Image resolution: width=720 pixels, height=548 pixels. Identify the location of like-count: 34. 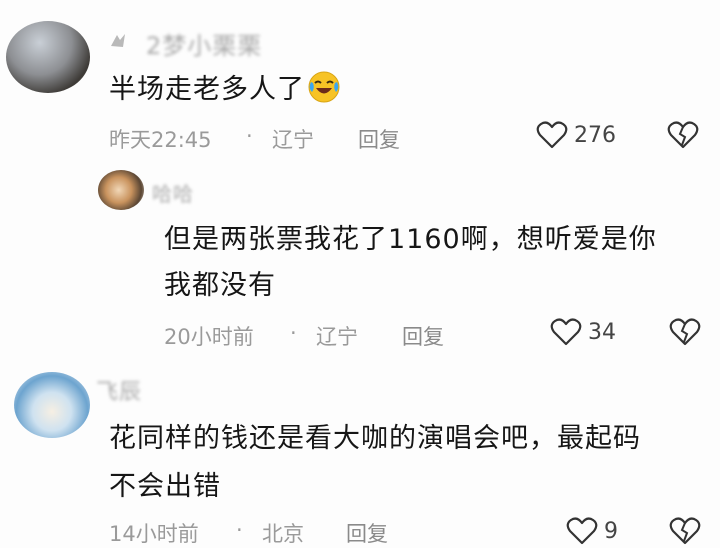
(602, 332).